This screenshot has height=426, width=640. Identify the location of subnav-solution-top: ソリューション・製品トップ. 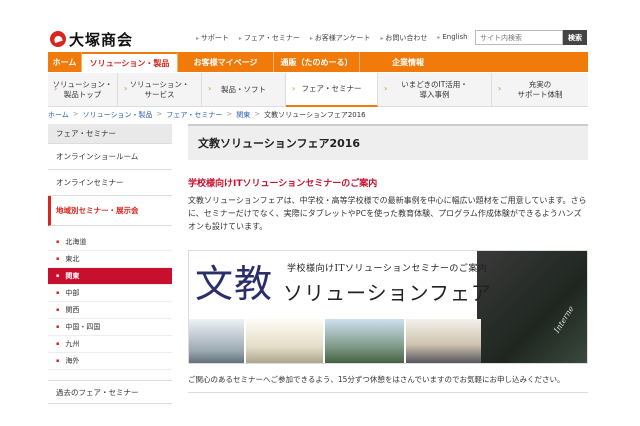
(83, 90).